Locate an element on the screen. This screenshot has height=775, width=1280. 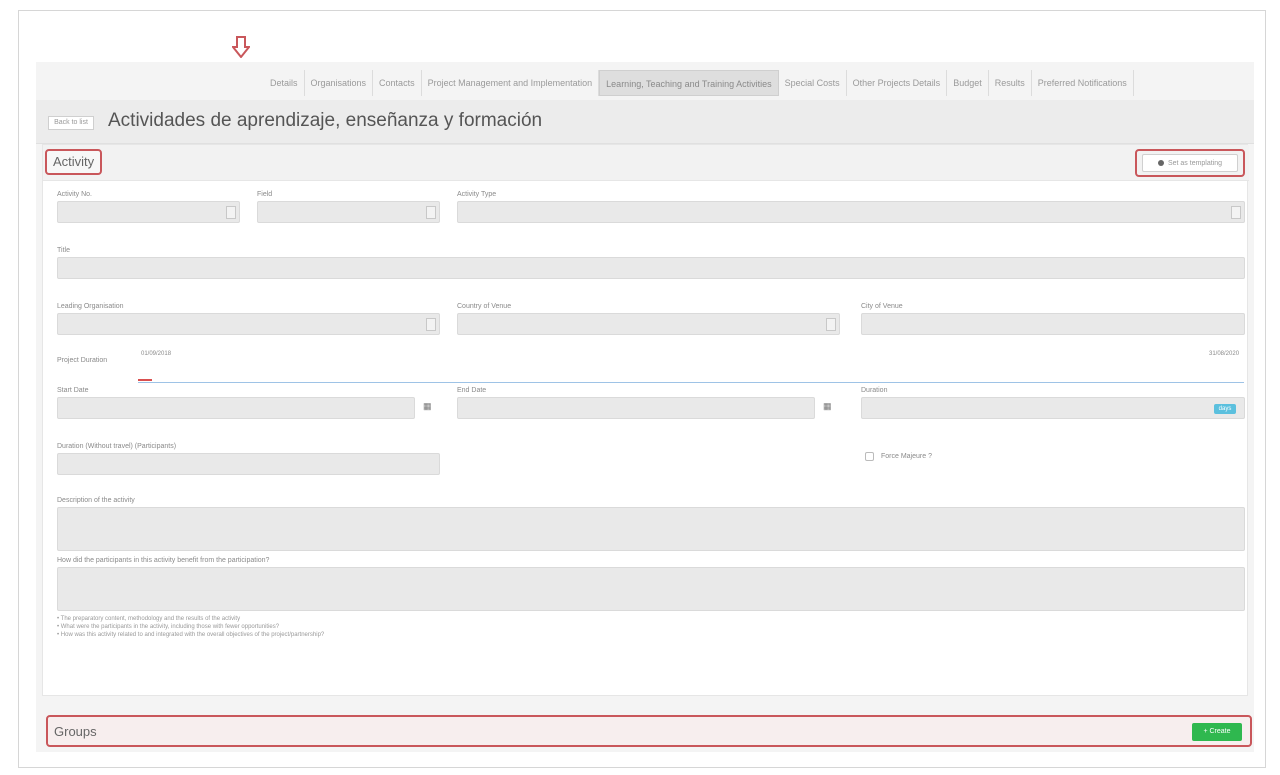
city-of-venue-label: City of Venue is located at coordinates (882, 306).